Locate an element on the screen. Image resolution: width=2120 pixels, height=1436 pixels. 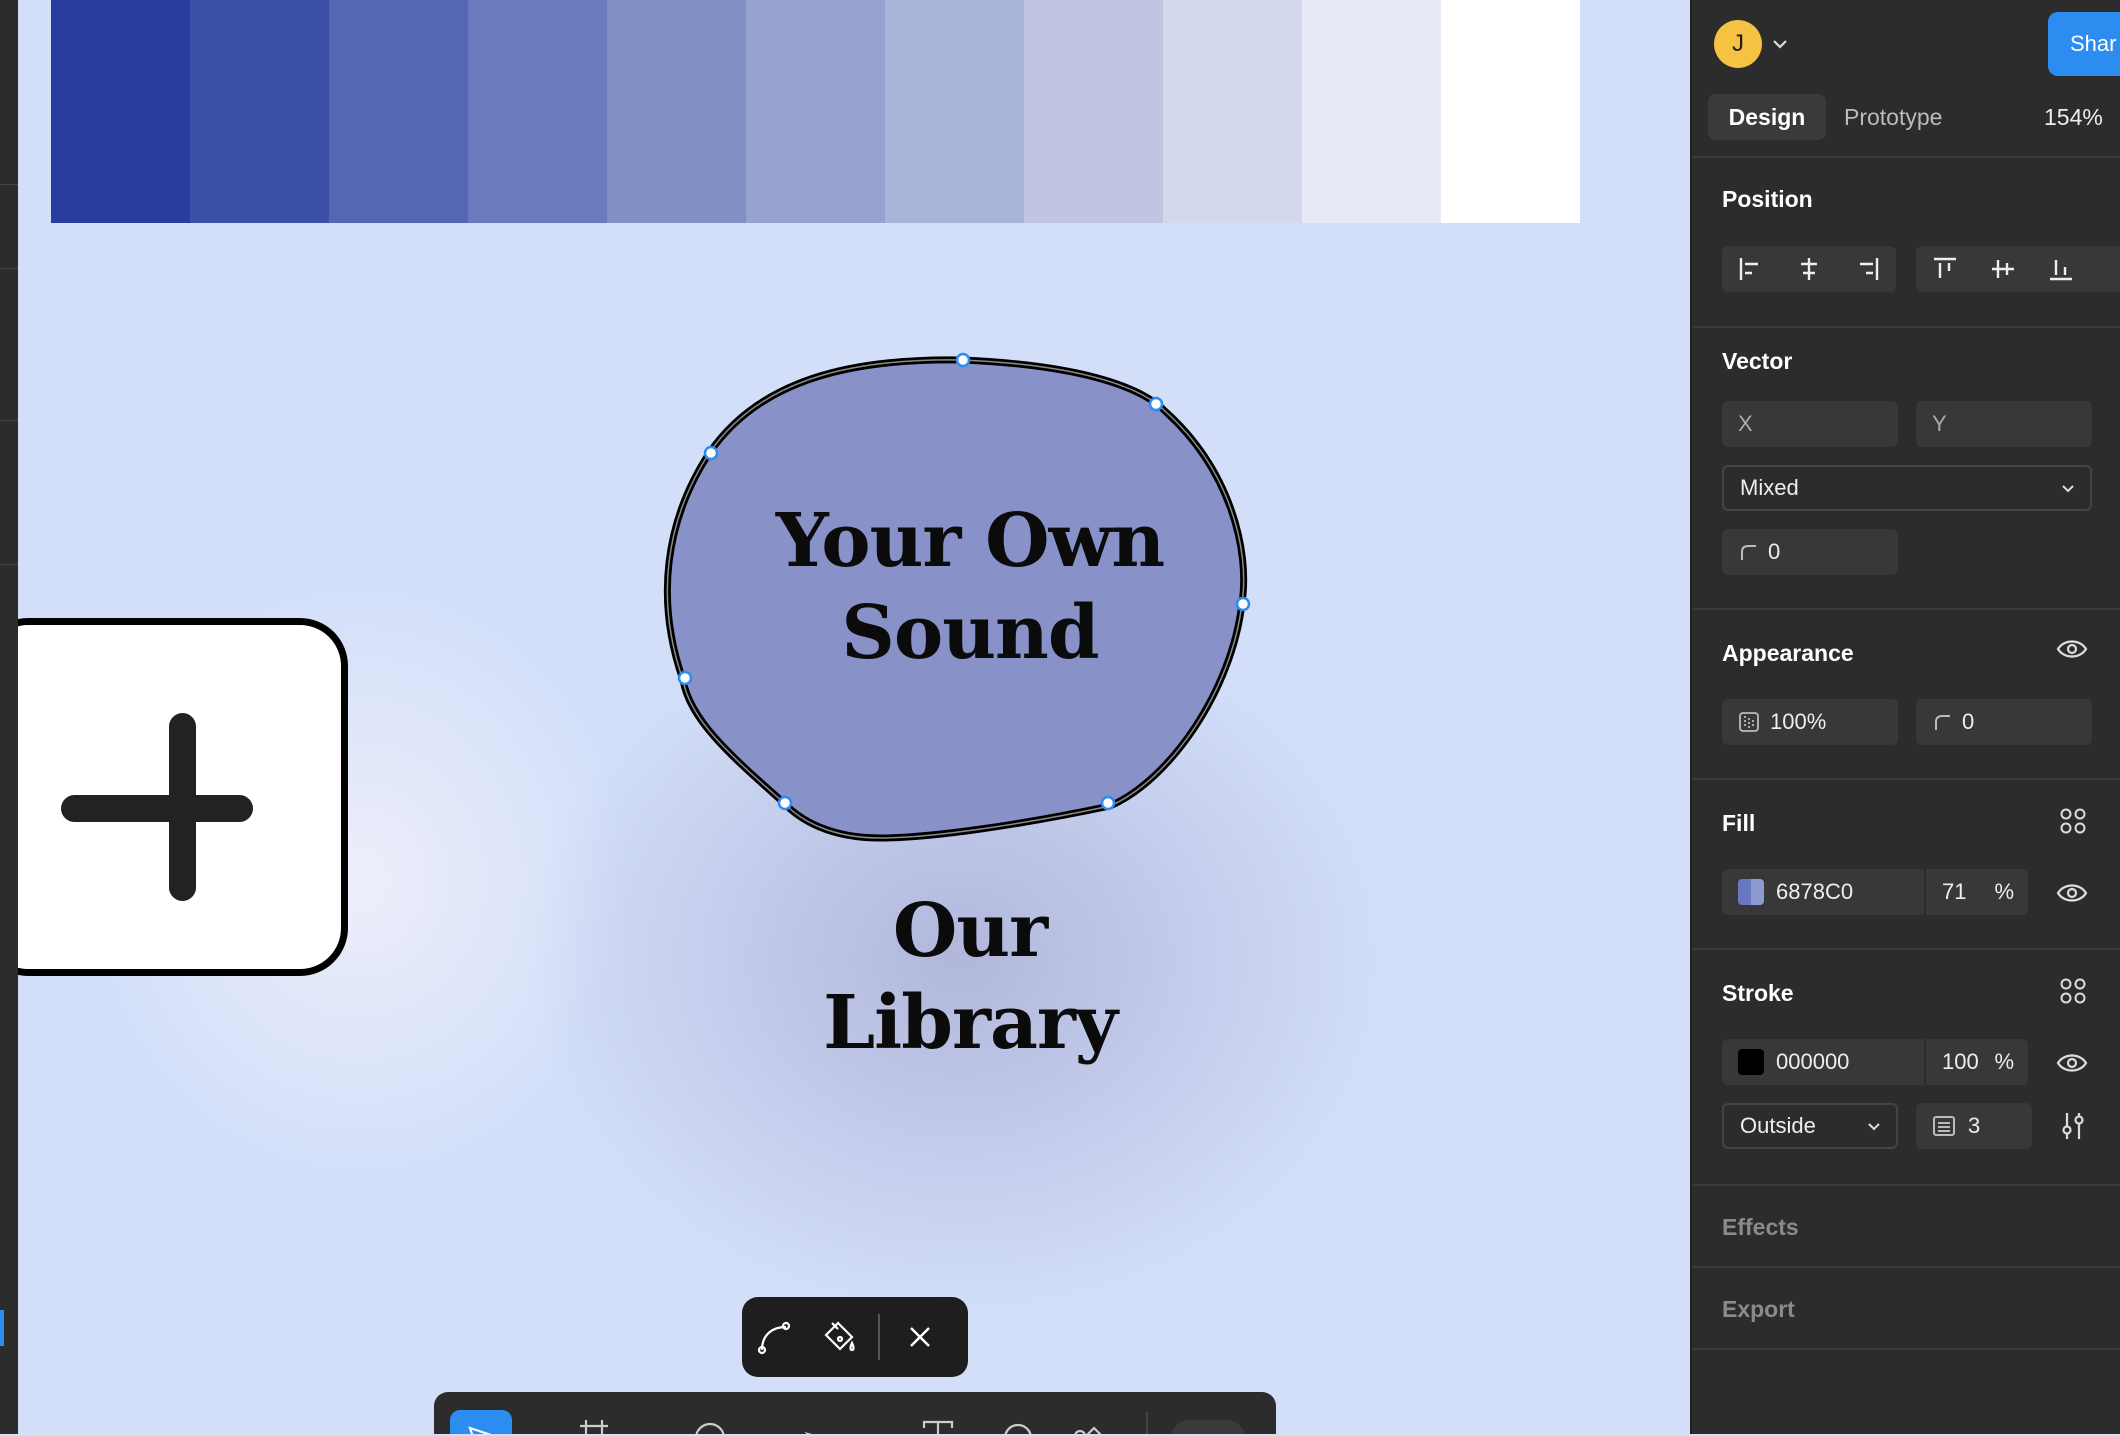
align-center-h-button is located at coordinates (1809, 269).